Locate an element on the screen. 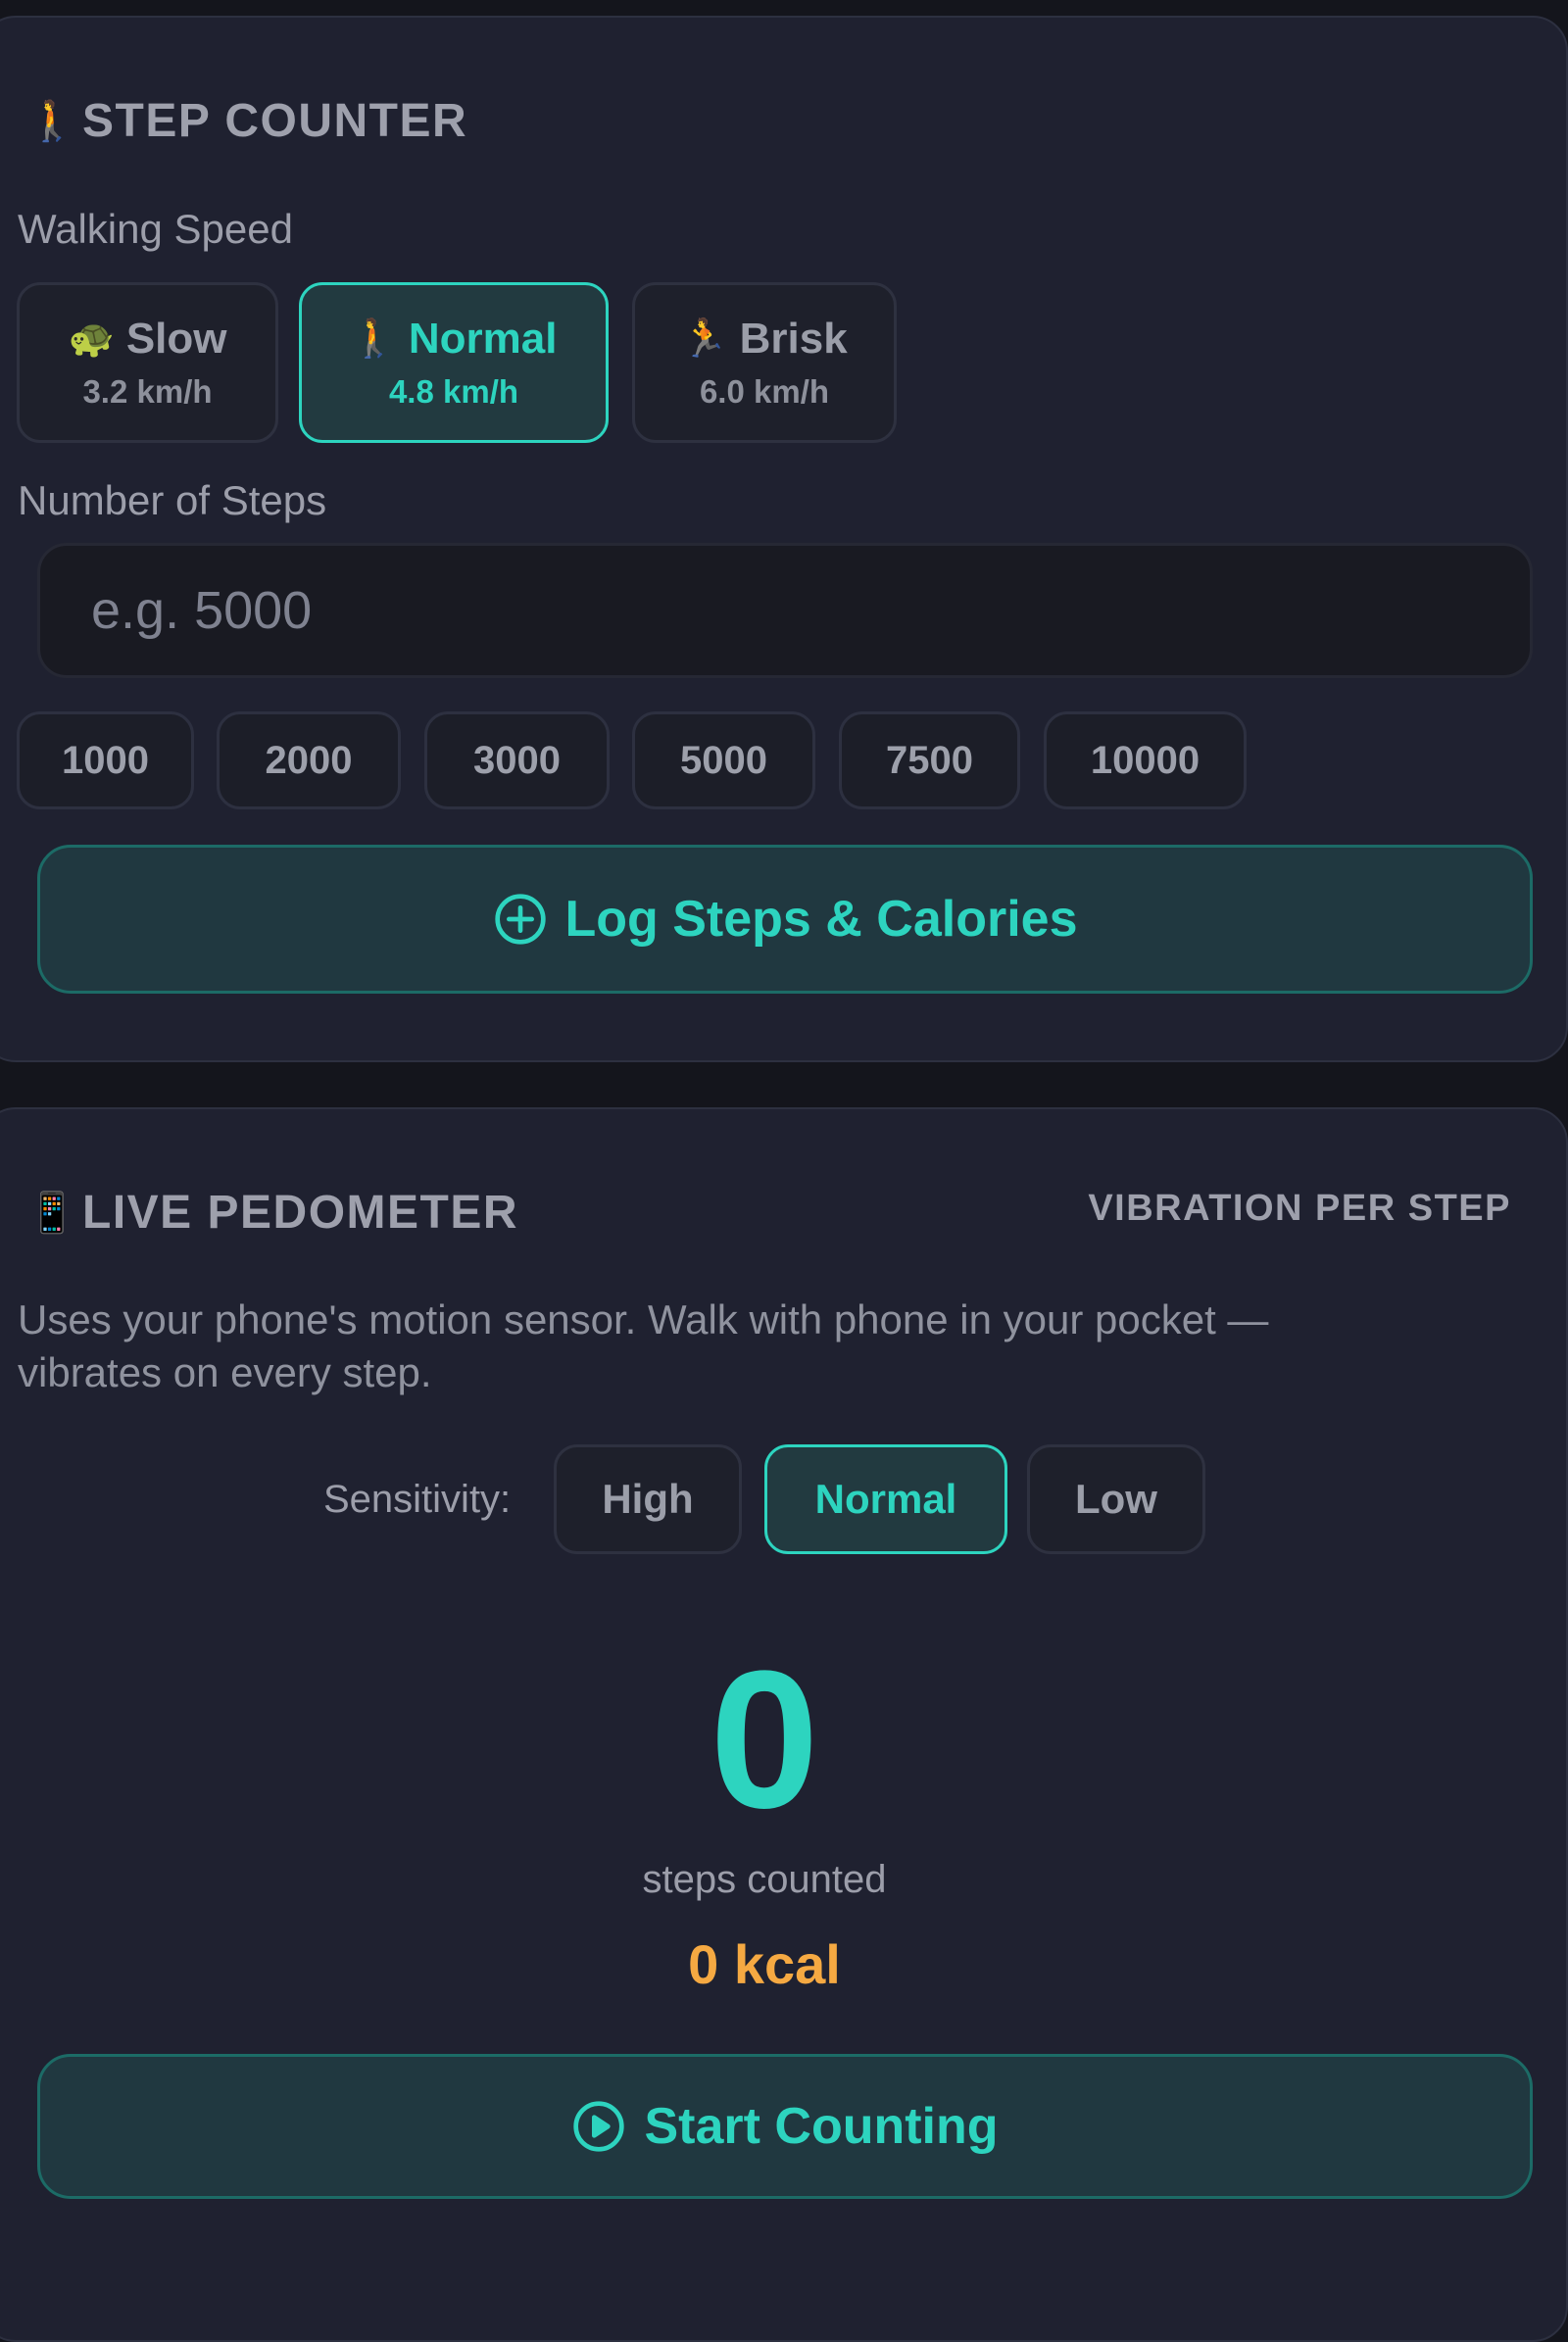 This screenshot has width=1568, height=2342. sensitivity-low: Low is located at coordinates (1116, 1499).